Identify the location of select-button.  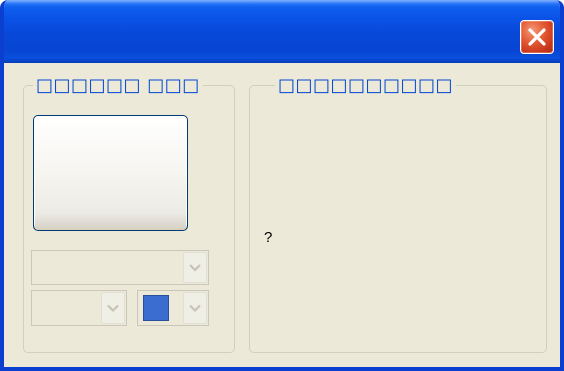
(110, 173).